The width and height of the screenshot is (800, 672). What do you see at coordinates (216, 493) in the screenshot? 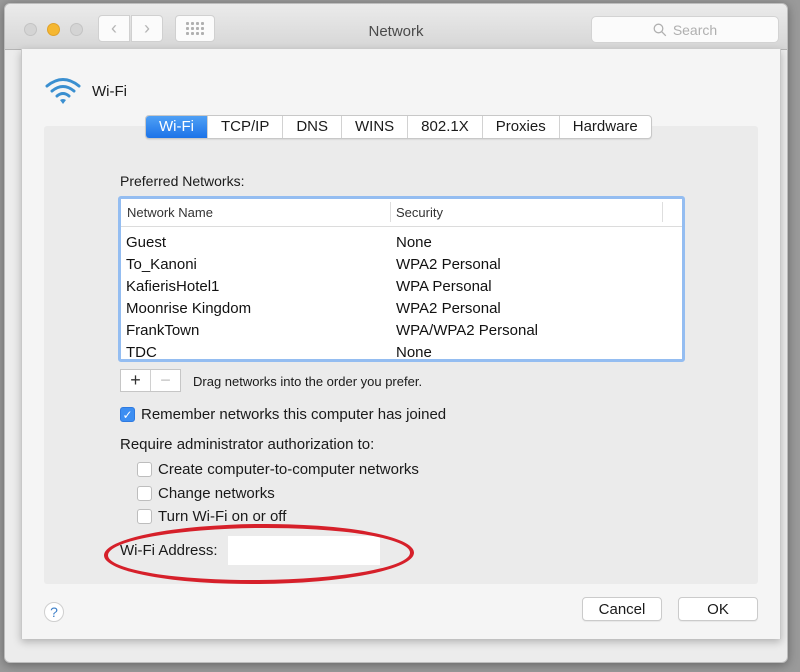
I see `change-networks-label: Change networks` at bounding box center [216, 493].